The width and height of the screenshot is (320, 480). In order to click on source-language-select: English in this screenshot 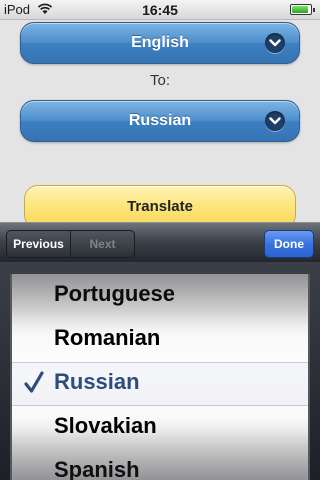, I will do `click(160, 43)`.